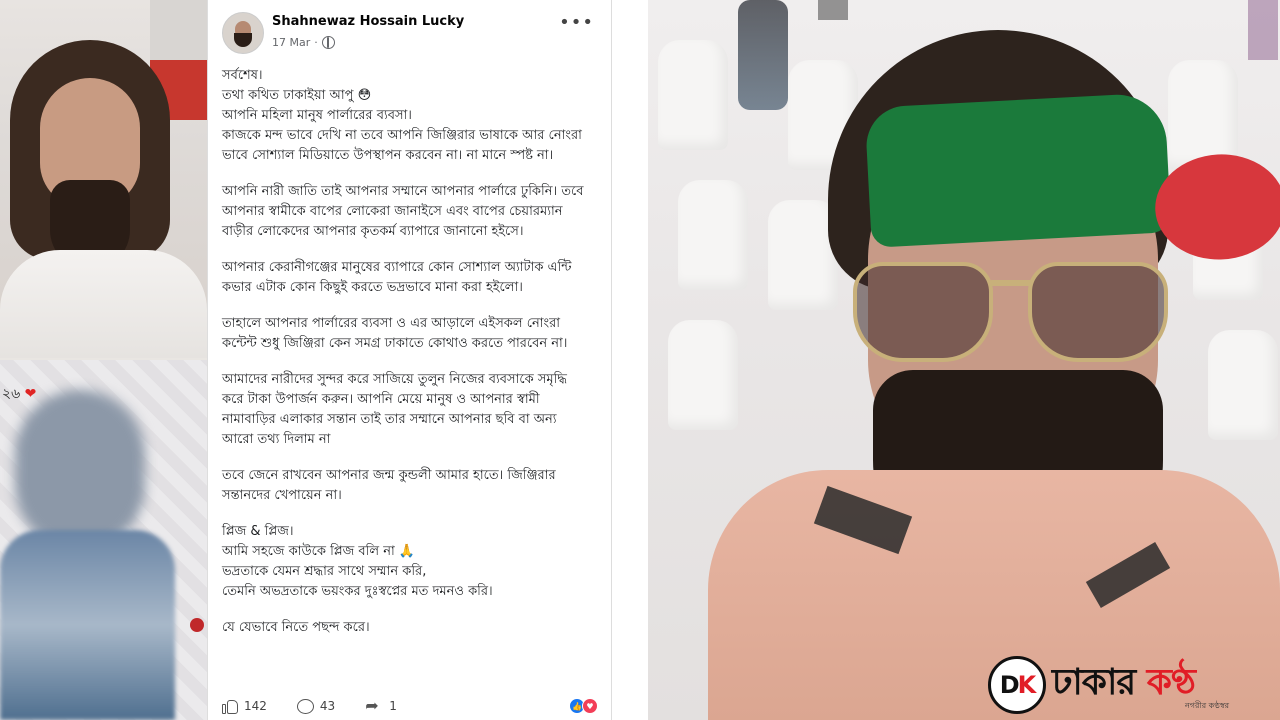  I want to click on comment-icon, so click(305, 706).